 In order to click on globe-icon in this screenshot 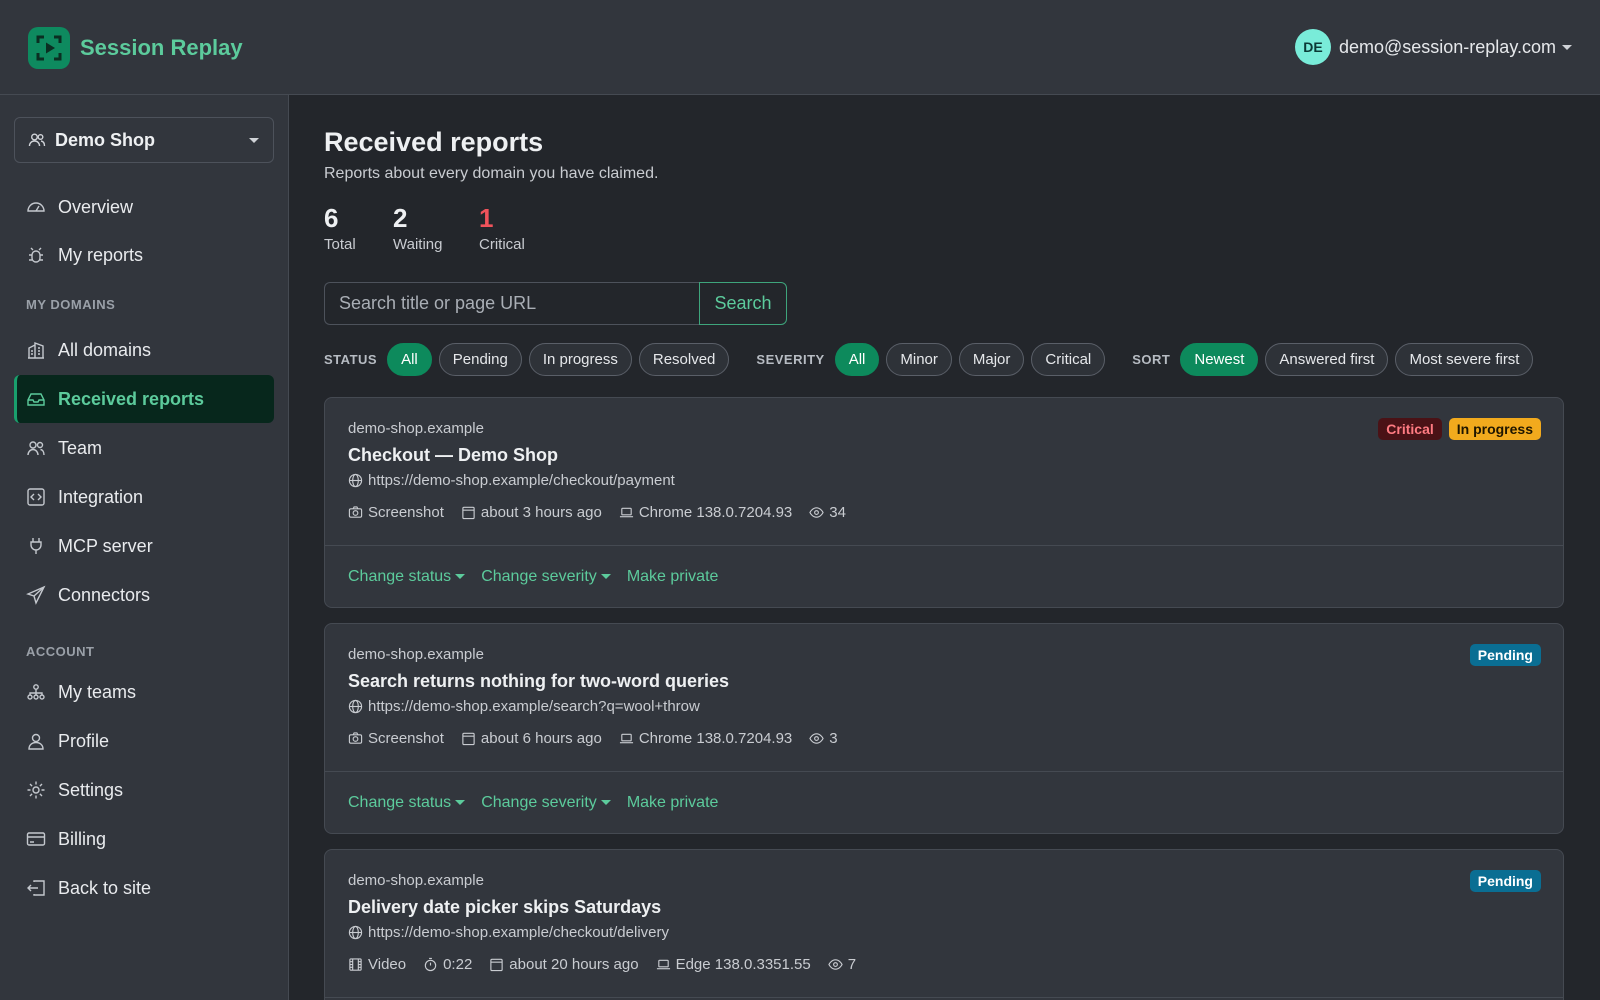, I will do `click(355, 706)`.